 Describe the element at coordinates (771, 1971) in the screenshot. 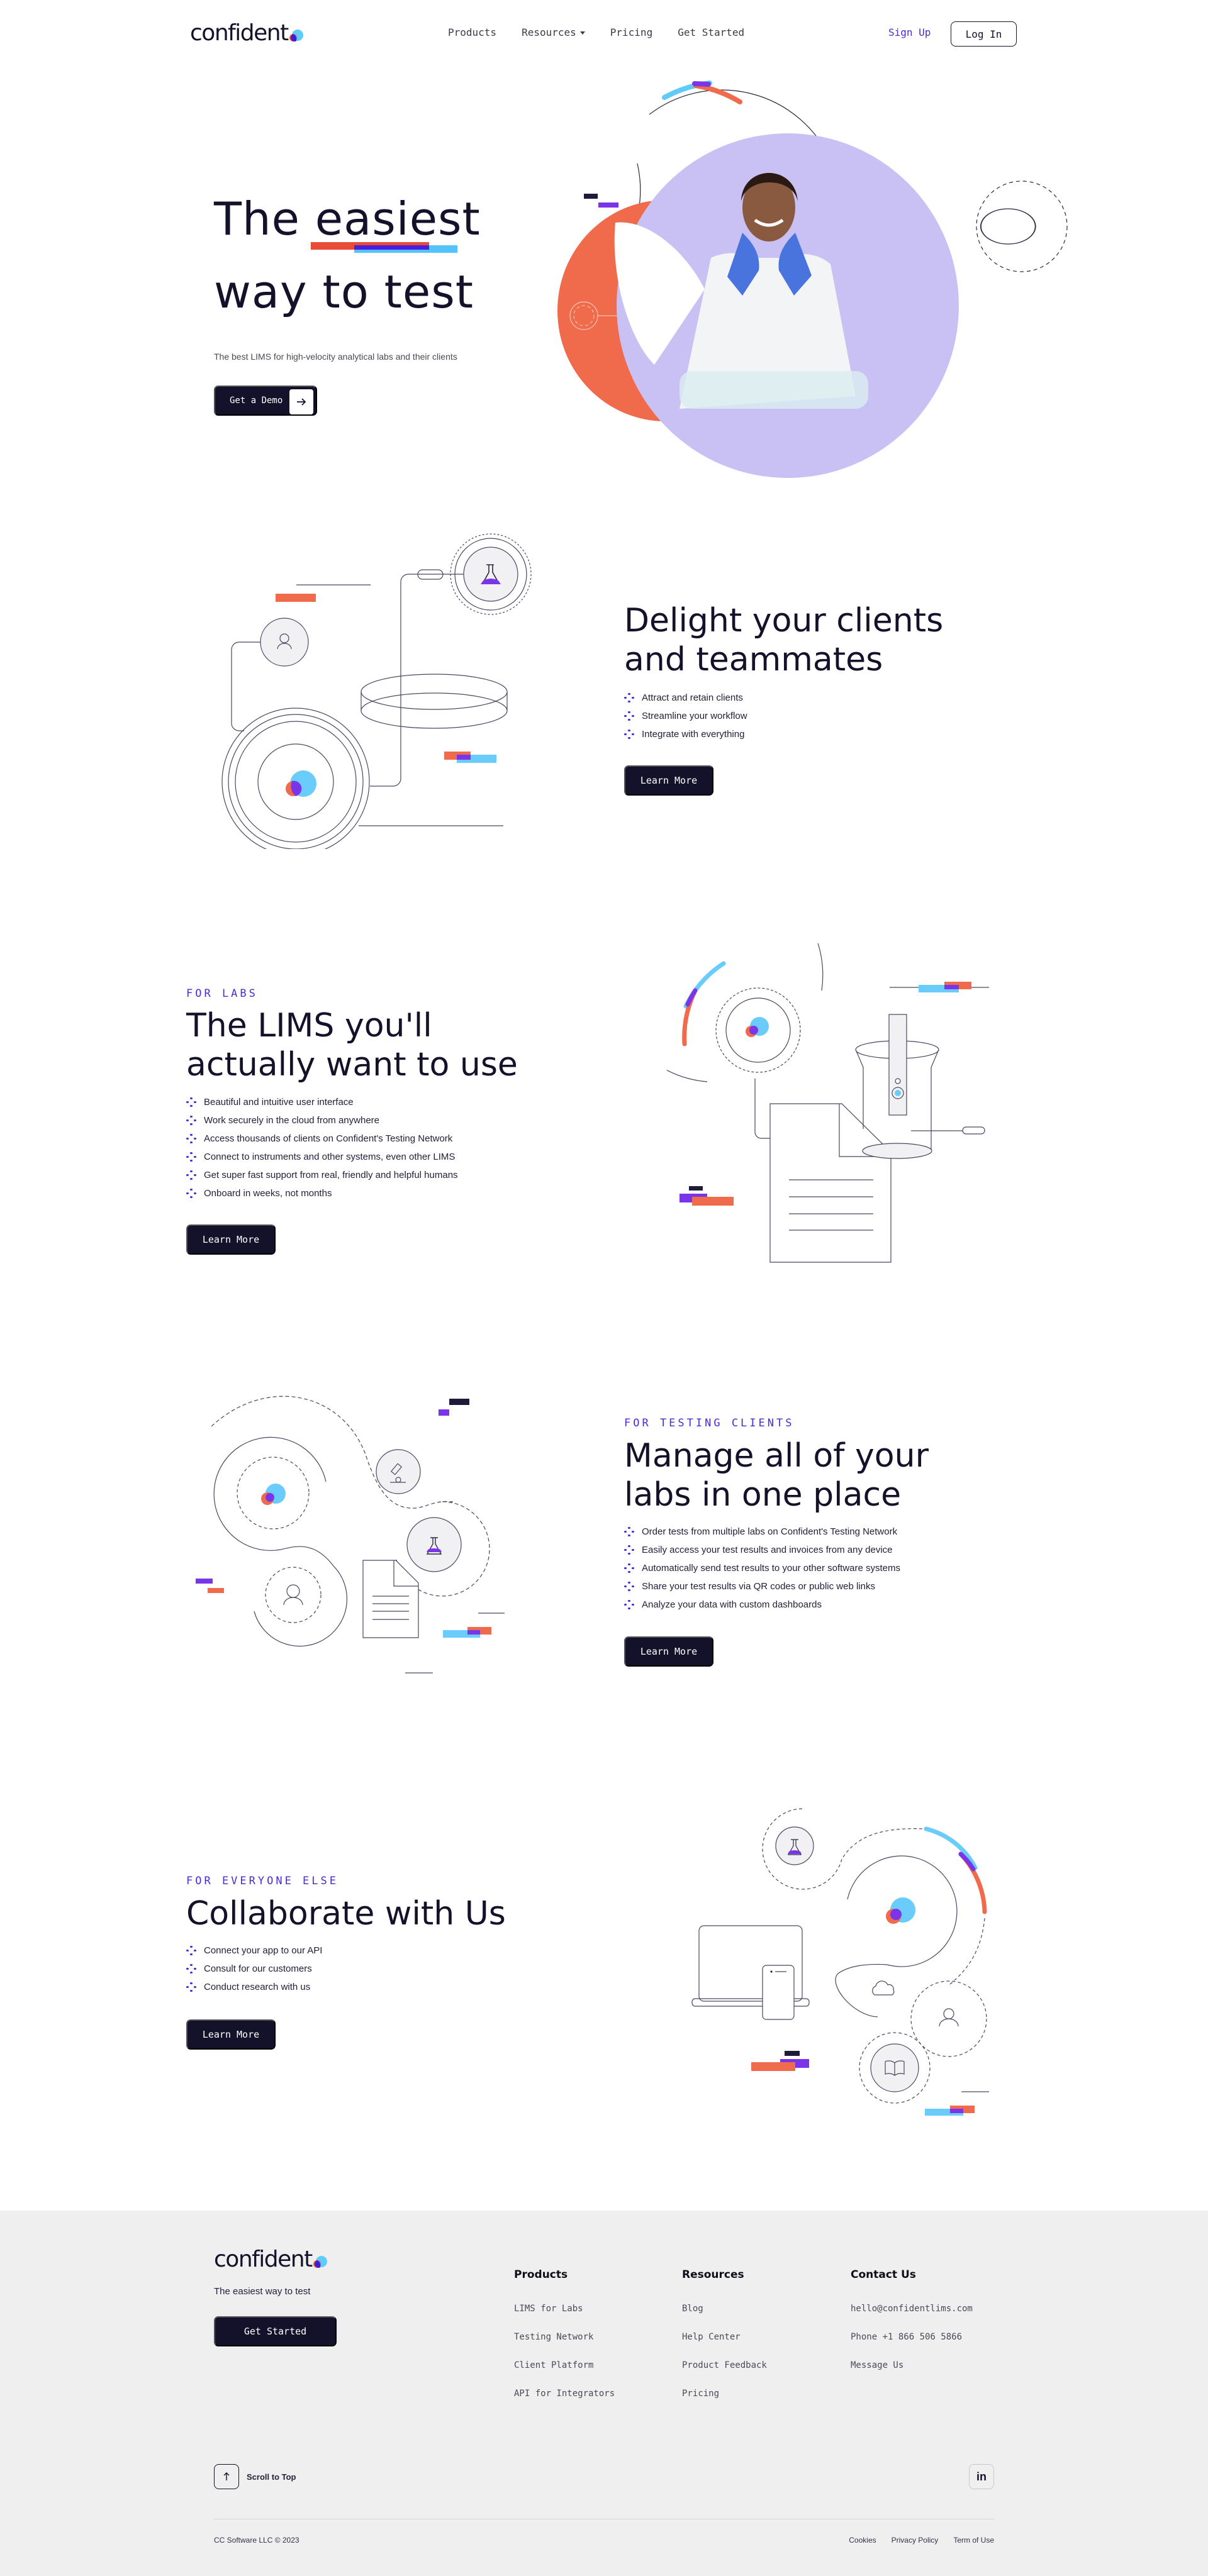

I see `phone-camera-dot` at that location.